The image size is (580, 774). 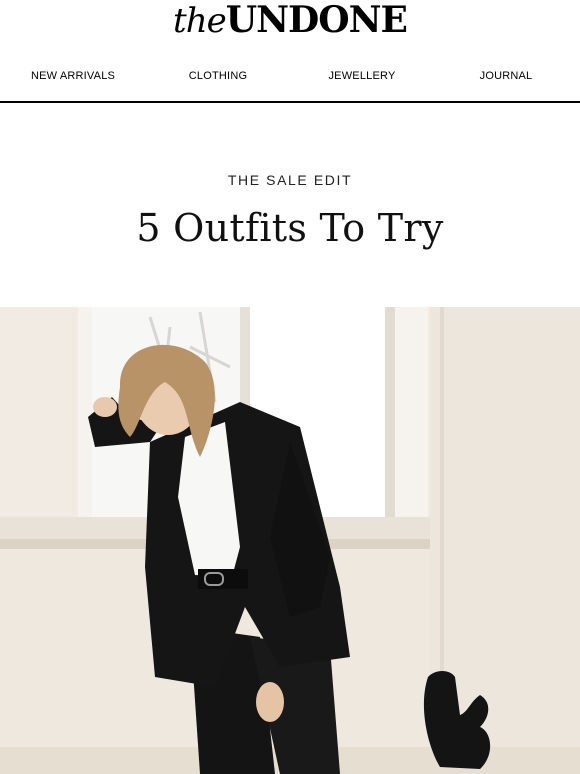 What do you see at coordinates (362, 76) in the screenshot?
I see `nav-jewellery: JEWELLERY` at bounding box center [362, 76].